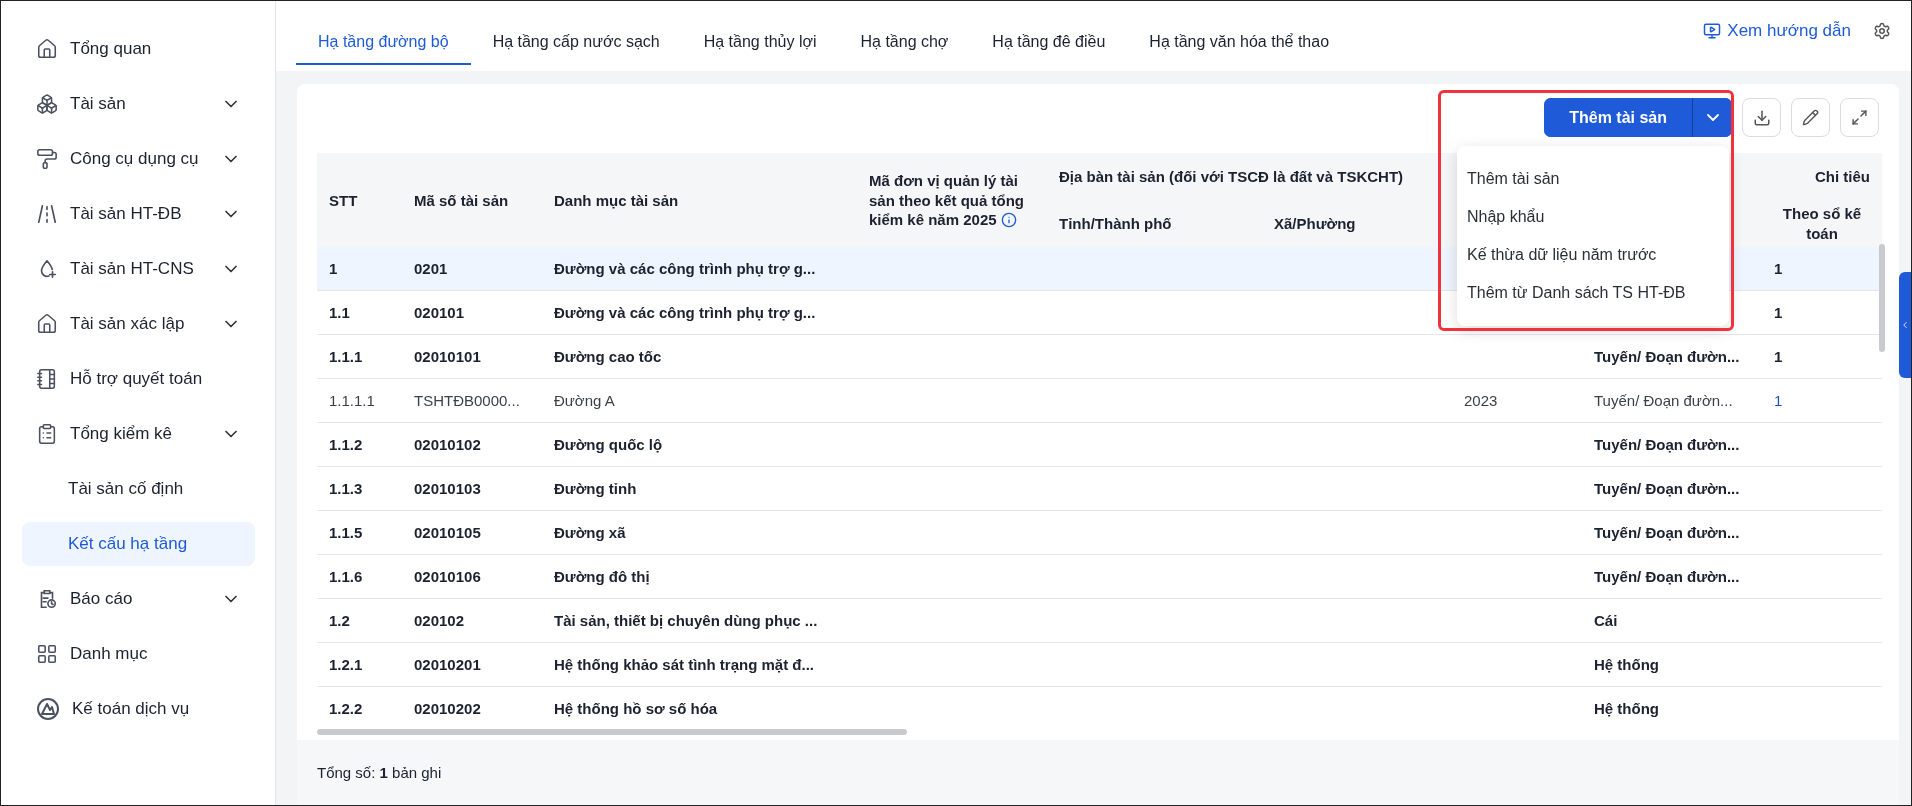 The height and width of the screenshot is (806, 1912). Describe the element at coordinates (447, 445) in the screenshot. I see `table-cell-text: 02010102` at that location.